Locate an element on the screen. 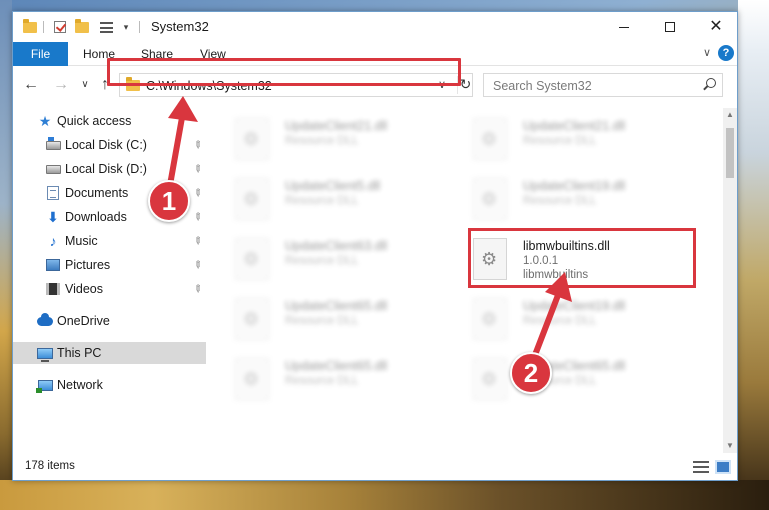 Image resolution: width=769 pixels, height=510 pixels. network-icon is located at coordinates (44, 385).